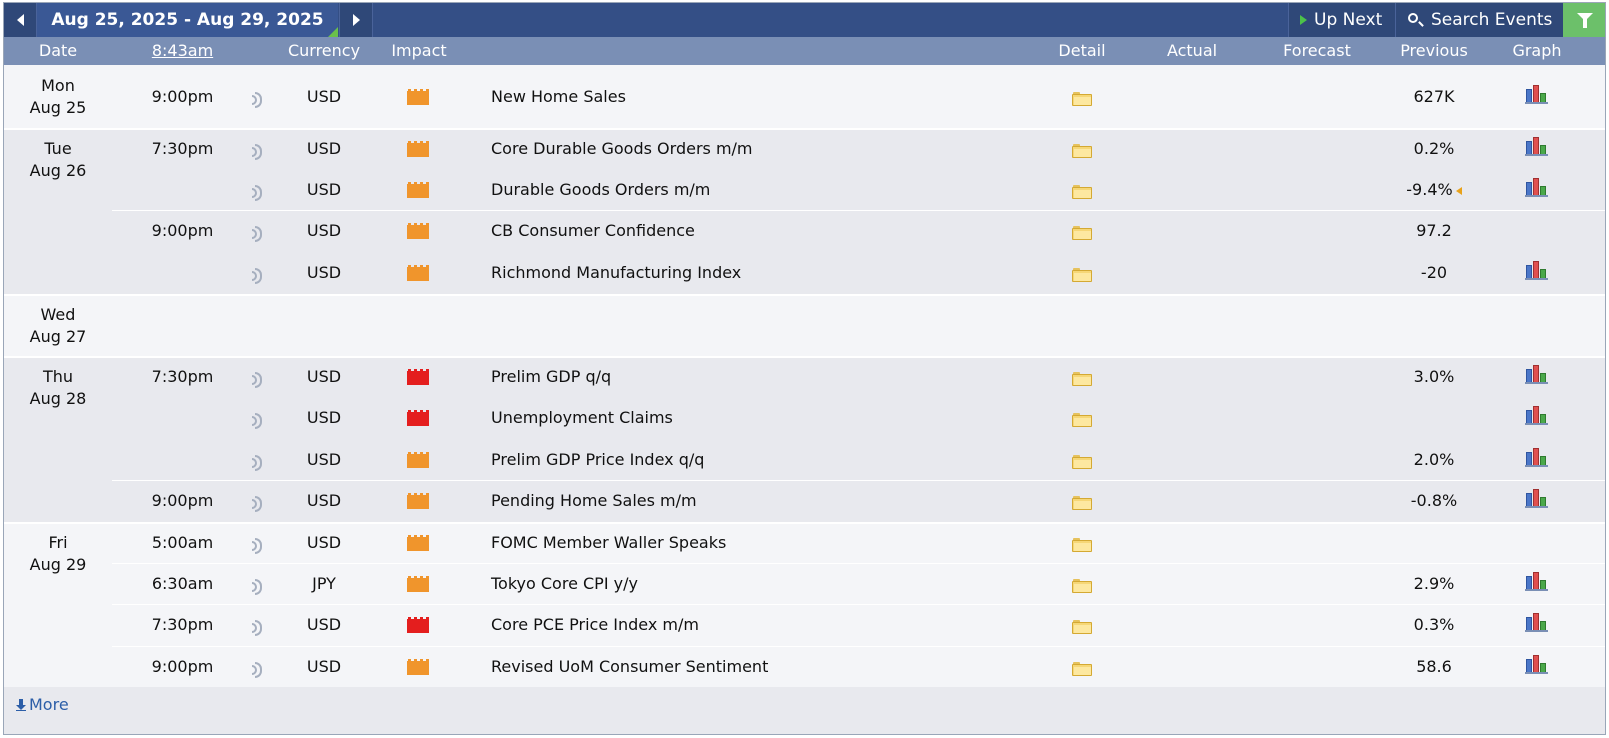 This screenshot has width=1609, height=738. What do you see at coordinates (20, 20) in the screenshot?
I see `previous-week-button` at bounding box center [20, 20].